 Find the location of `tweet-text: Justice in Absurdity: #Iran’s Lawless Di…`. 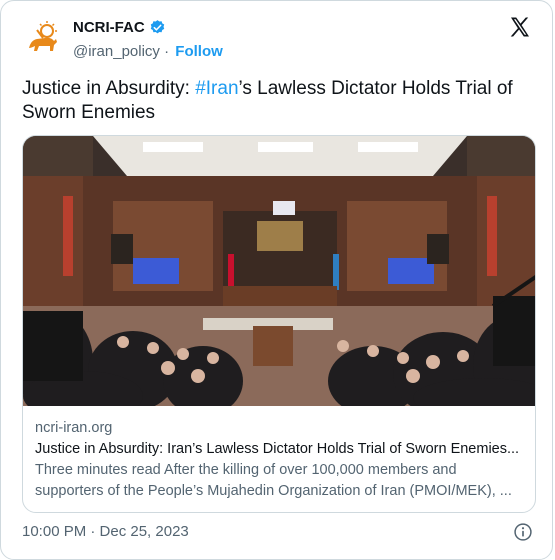

tweet-text: Justice in Absurdity: #Iran’s Lawless Di… is located at coordinates (282, 101).